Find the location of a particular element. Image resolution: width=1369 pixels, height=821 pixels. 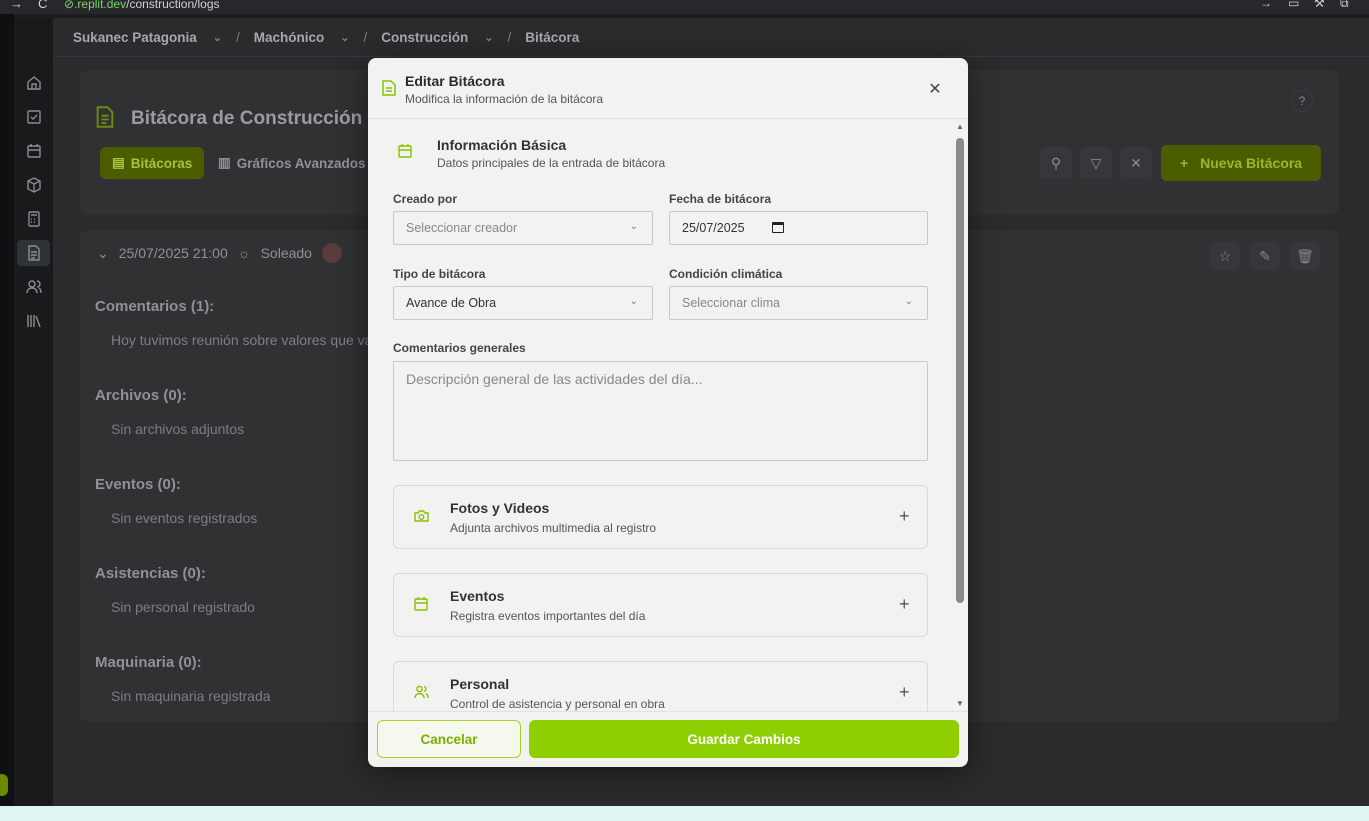

search-button: ⚲ is located at coordinates (1056, 163).